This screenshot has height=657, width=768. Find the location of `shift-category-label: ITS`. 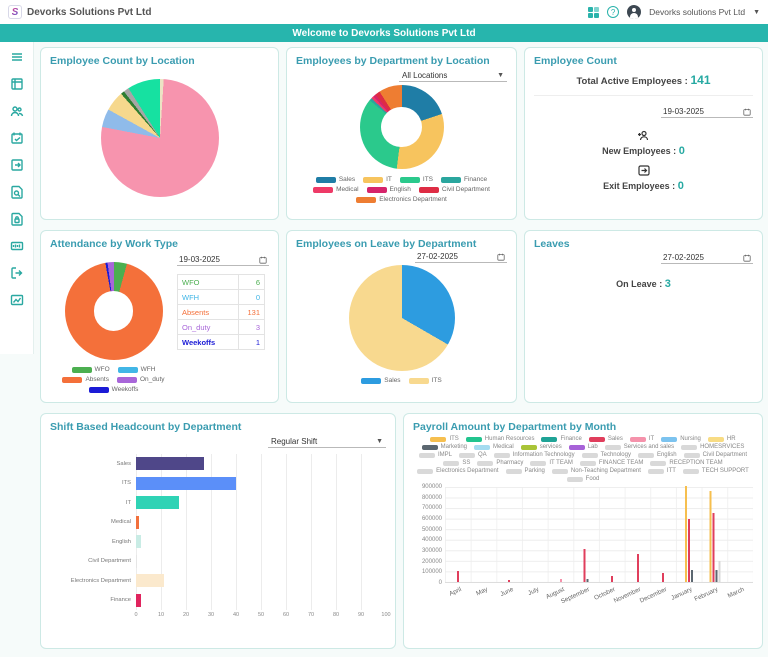

shift-category-label: ITS is located at coordinates (126, 483).